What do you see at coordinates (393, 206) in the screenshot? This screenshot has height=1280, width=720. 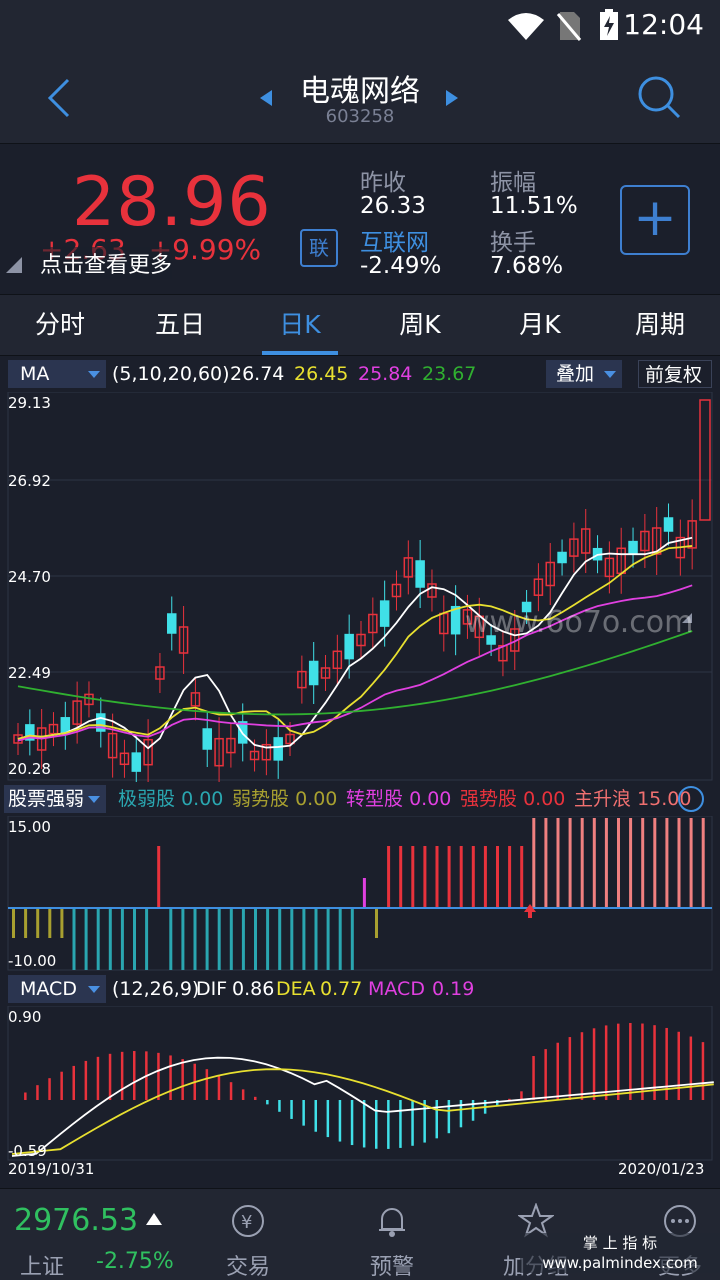 I see `prev-close-value: 26.33` at bounding box center [393, 206].